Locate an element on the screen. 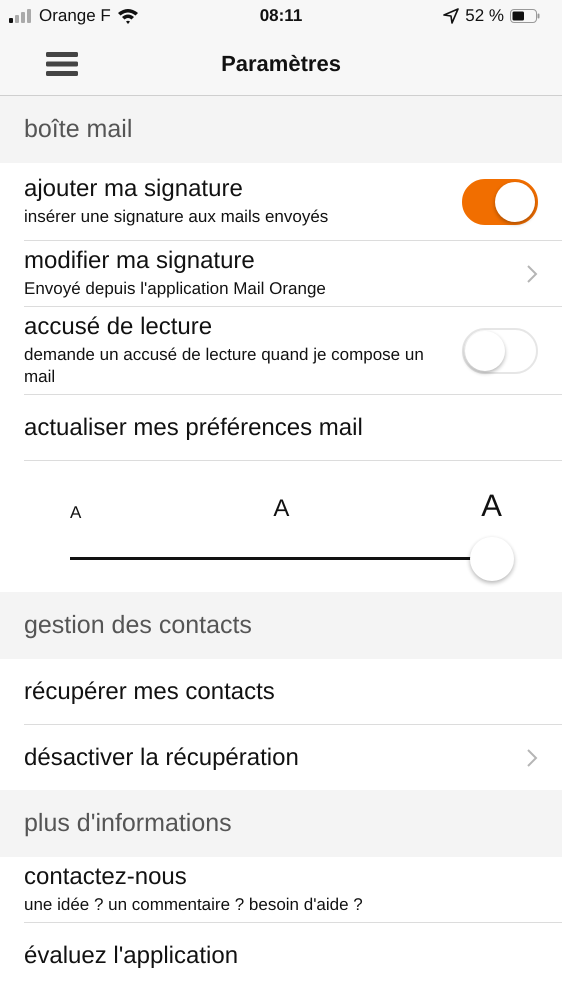  setting-title: évaluez l'application is located at coordinates (131, 956).